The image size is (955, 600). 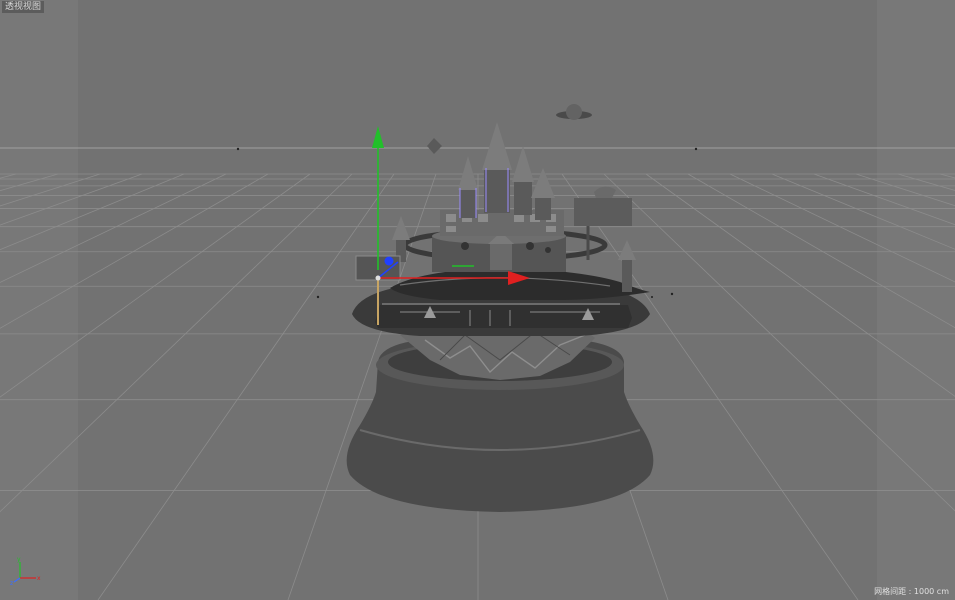 I want to click on z-axis-handle, so click(x=389, y=261).